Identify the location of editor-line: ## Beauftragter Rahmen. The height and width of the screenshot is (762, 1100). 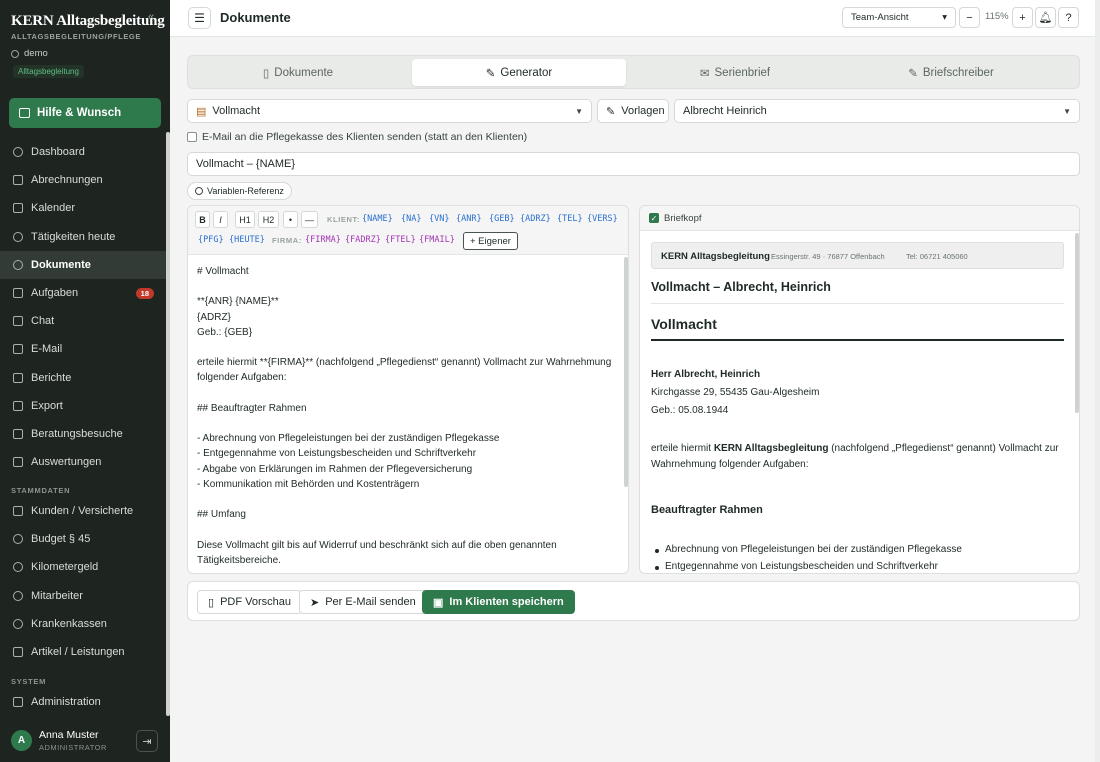
(252, 408).